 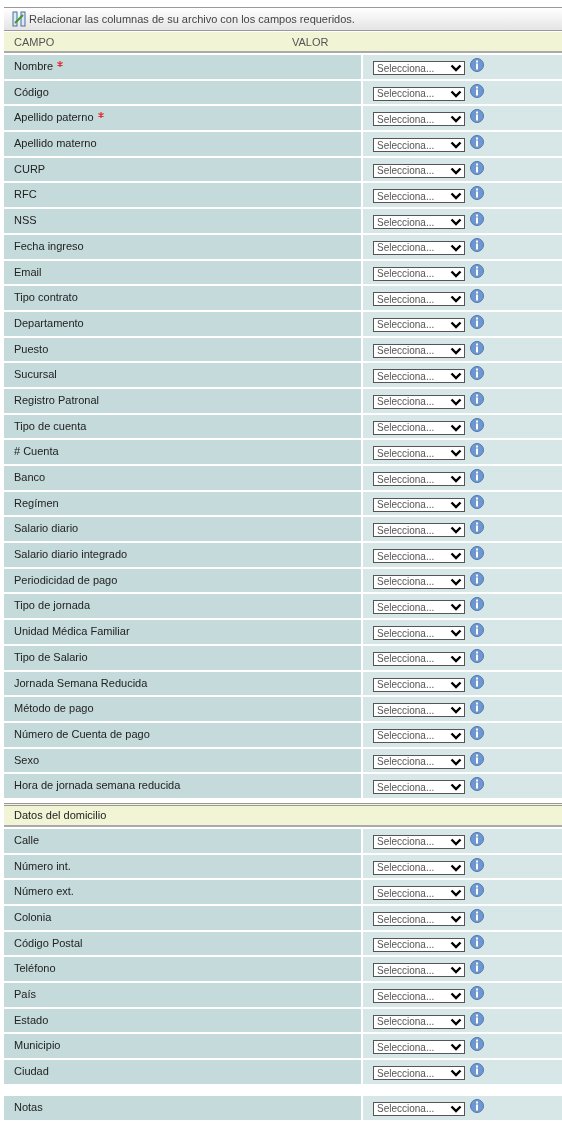 I want to click on column-header: CAMPO, so click(x=34, y=41).